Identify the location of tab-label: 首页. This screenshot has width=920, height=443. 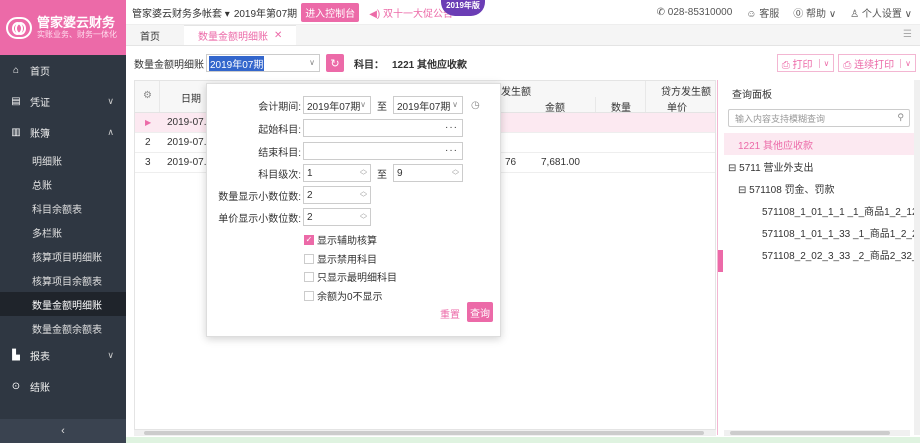
(150, 37).